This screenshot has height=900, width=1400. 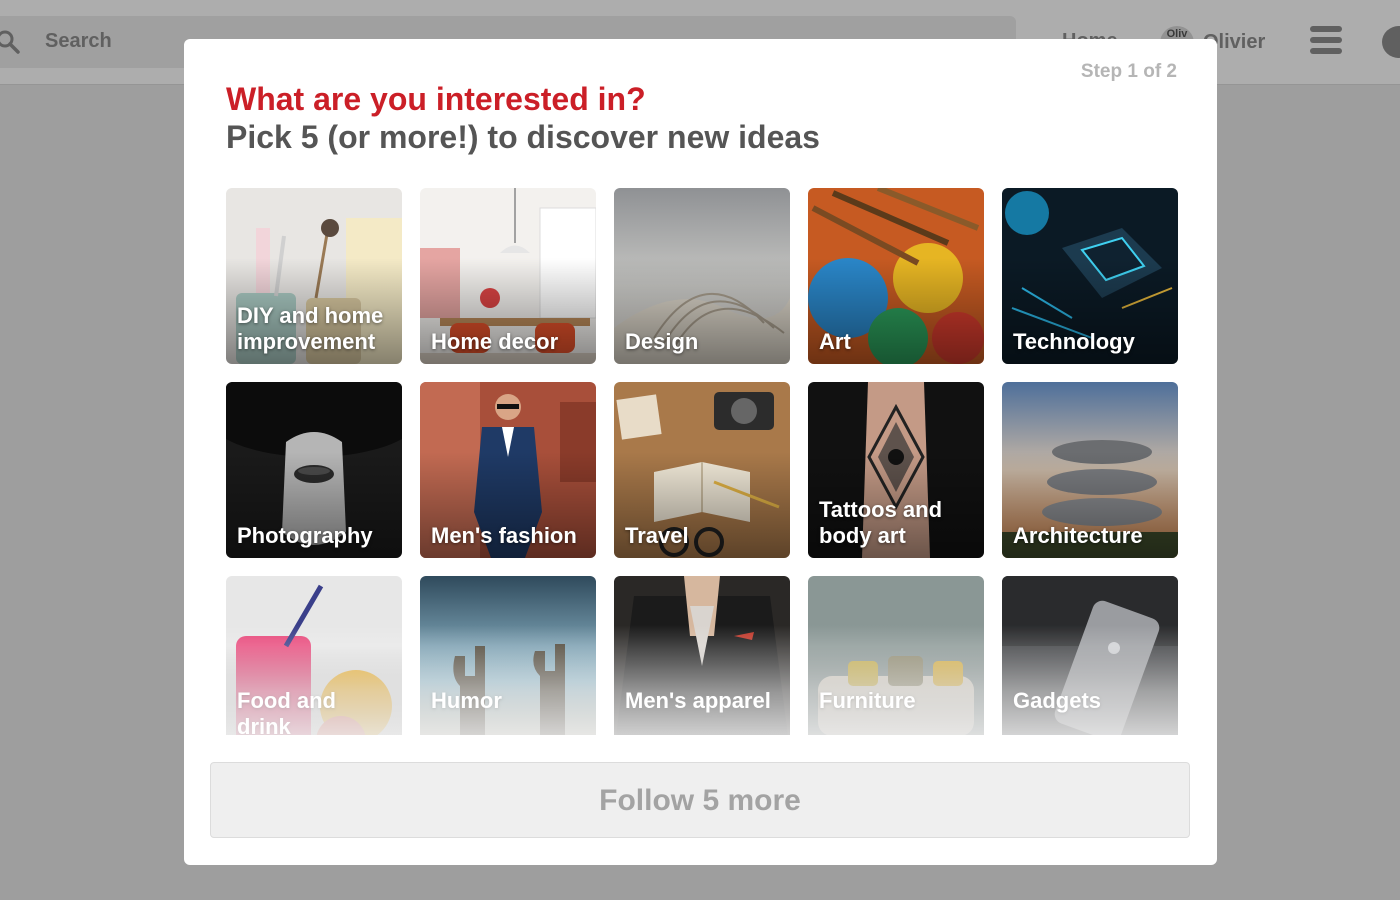 What do you see at coordinates (700, 800) in the screenshot?
I see `follow-more-button: Follow 5 more` at bounding box center [700, 800].